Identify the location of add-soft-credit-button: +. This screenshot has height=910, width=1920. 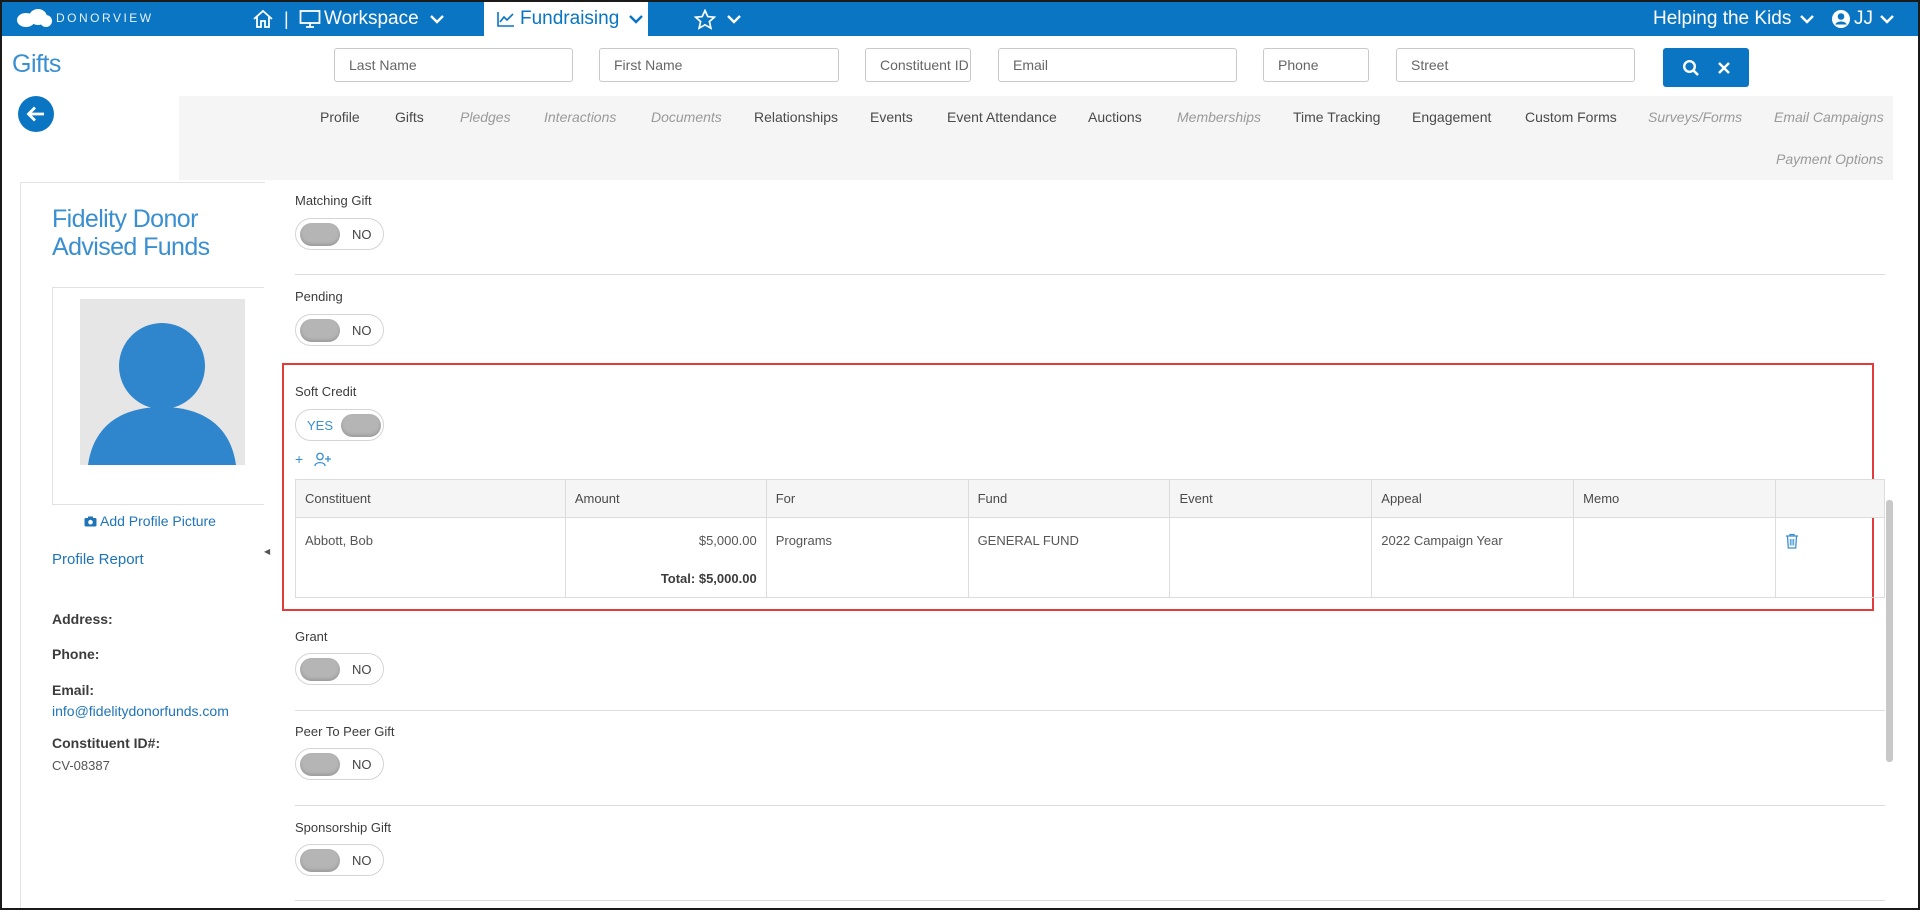
(299, 459).